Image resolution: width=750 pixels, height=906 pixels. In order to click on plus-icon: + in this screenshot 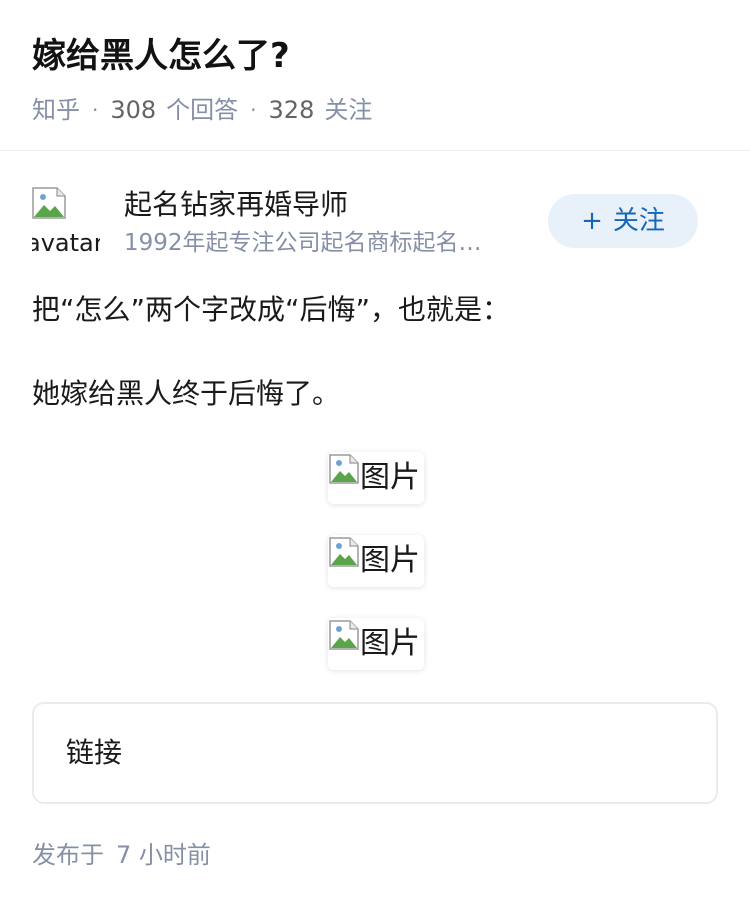, I will do `click(592, 221)`.